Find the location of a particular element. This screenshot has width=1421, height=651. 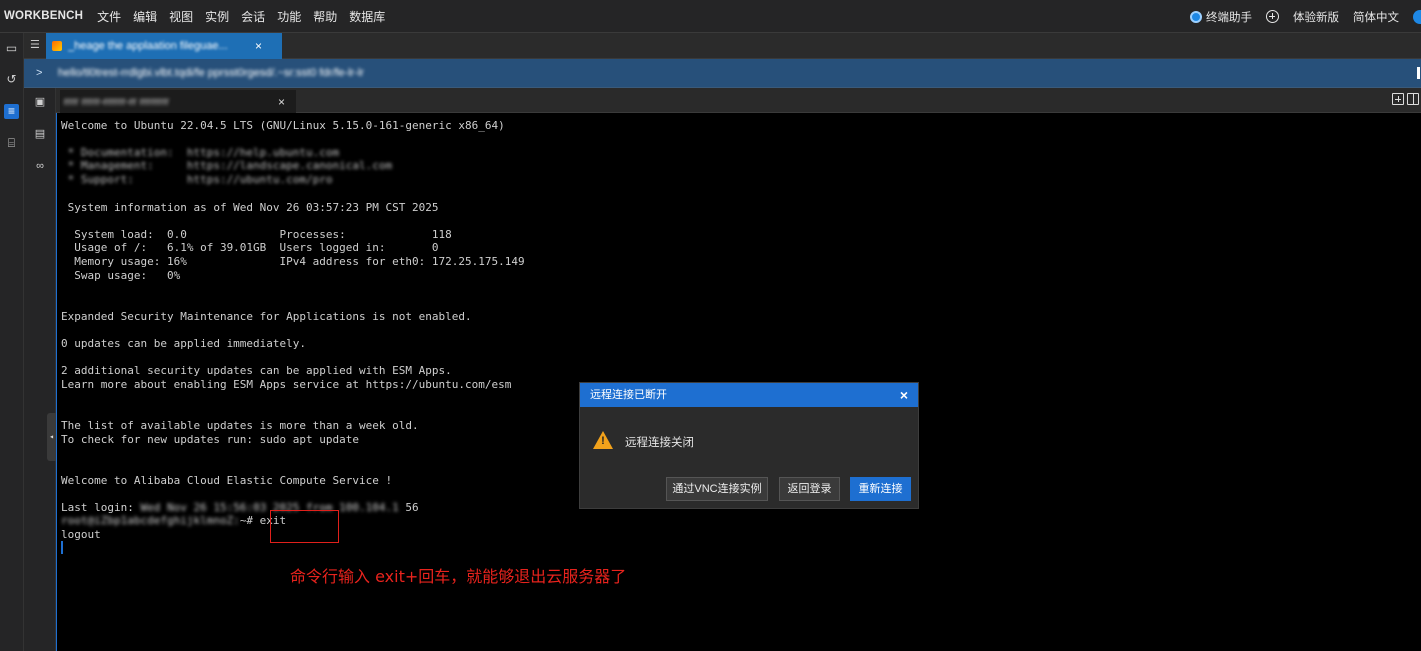

logout-line: logout is located at coordinates (81, 534).